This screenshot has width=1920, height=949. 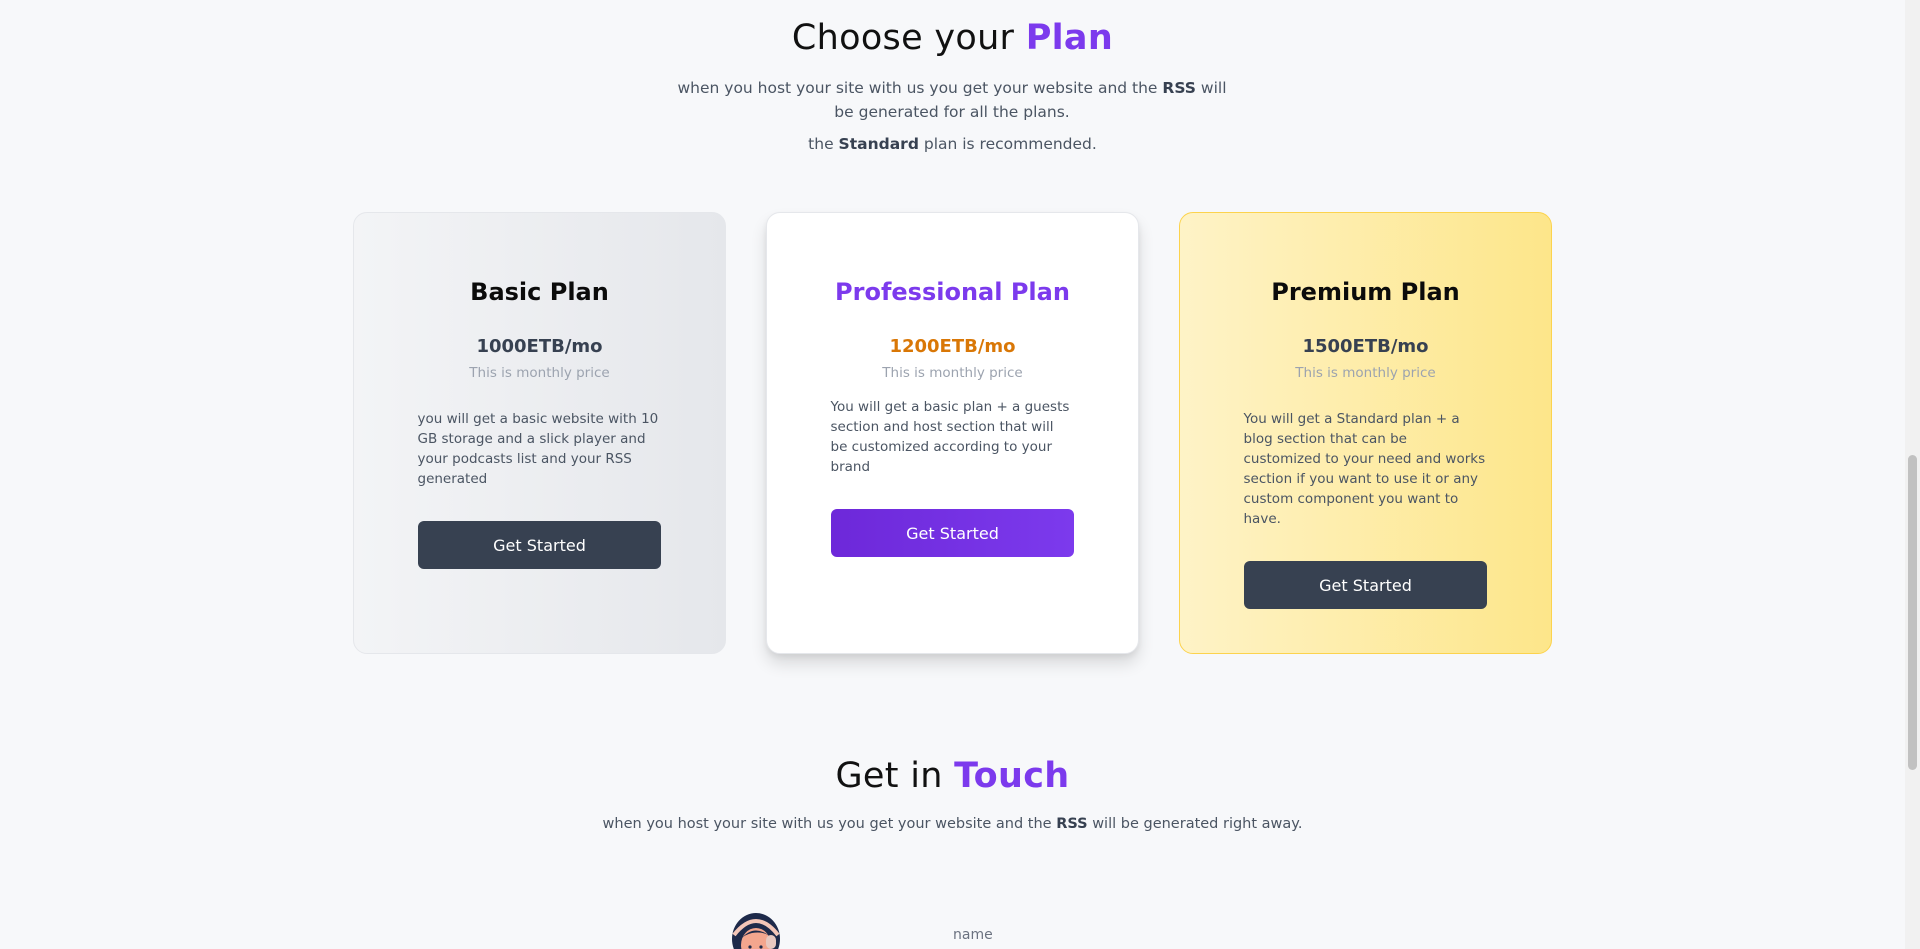 What do you see at coordinates (1365, 346) in the screenshot?
I see `plan-price: 1500ETB/mo` at bounding box center [1365, 346].